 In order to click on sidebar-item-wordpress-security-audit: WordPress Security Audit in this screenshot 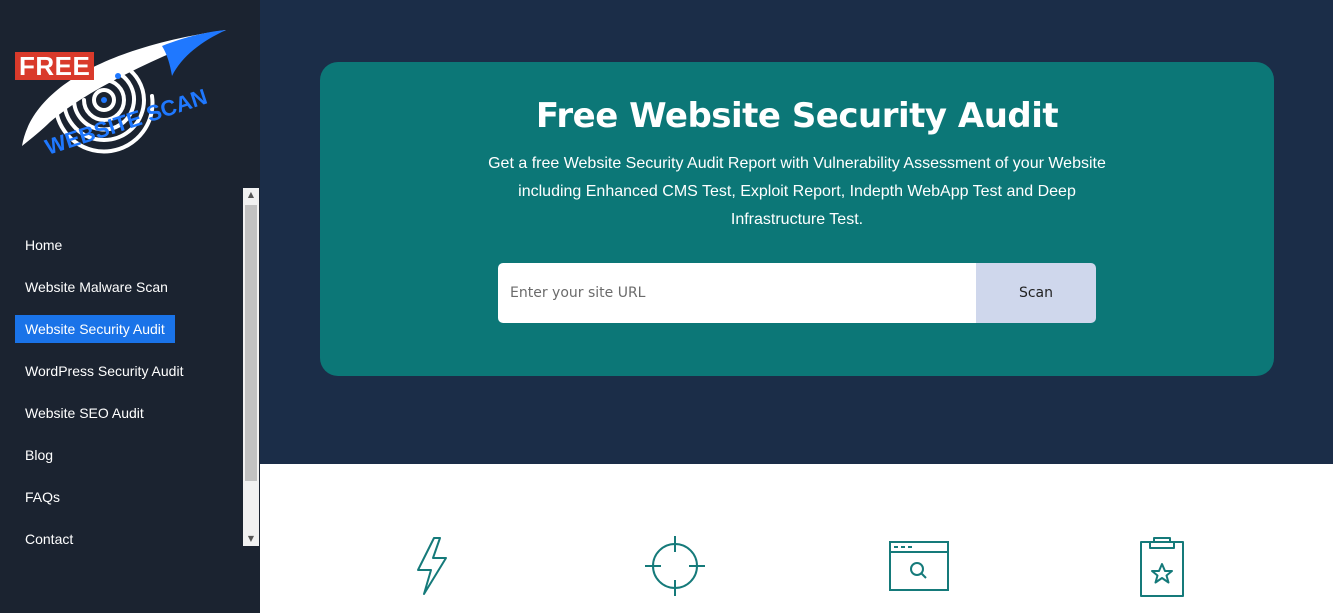, I will do `click(129, 371)`.